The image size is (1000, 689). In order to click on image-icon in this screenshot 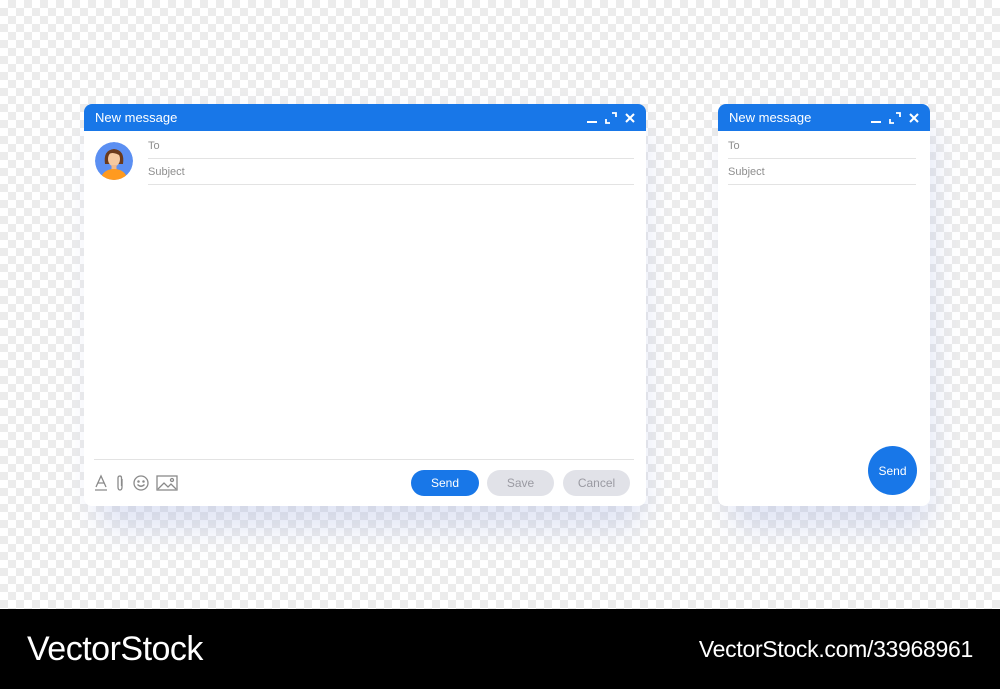, I will do `click(167, 483)`.